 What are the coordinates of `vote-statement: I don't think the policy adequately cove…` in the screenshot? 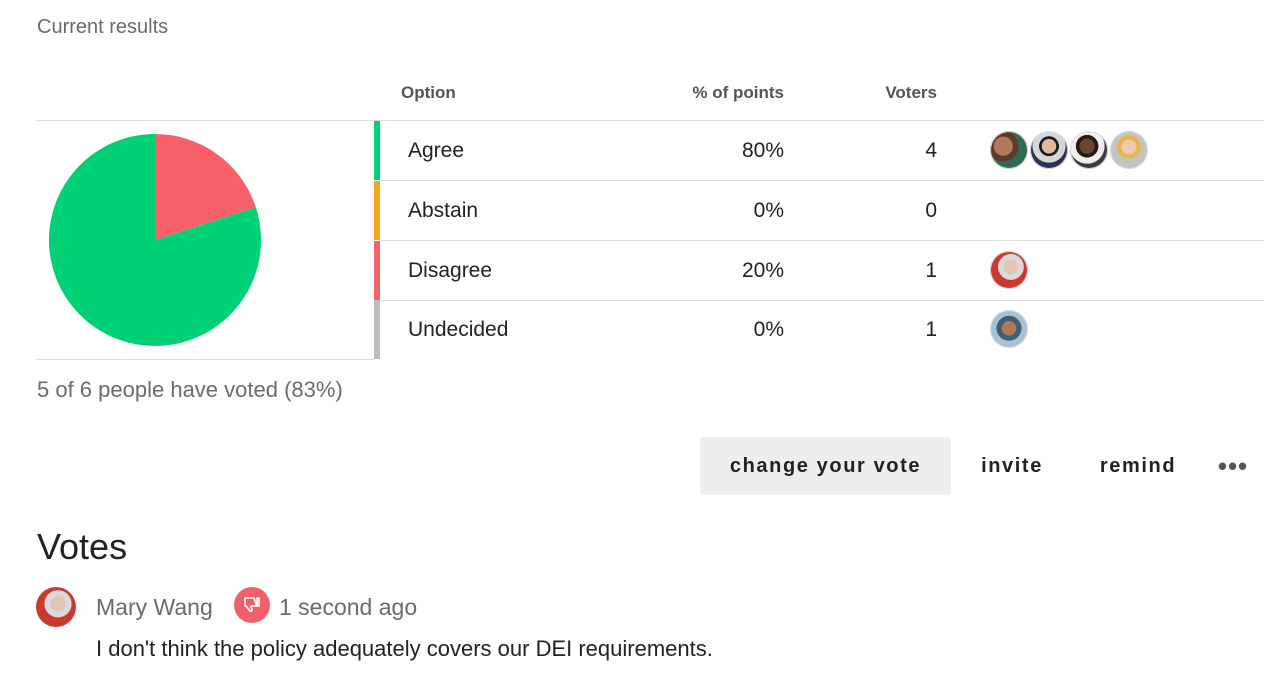 It's located at (404, 648).